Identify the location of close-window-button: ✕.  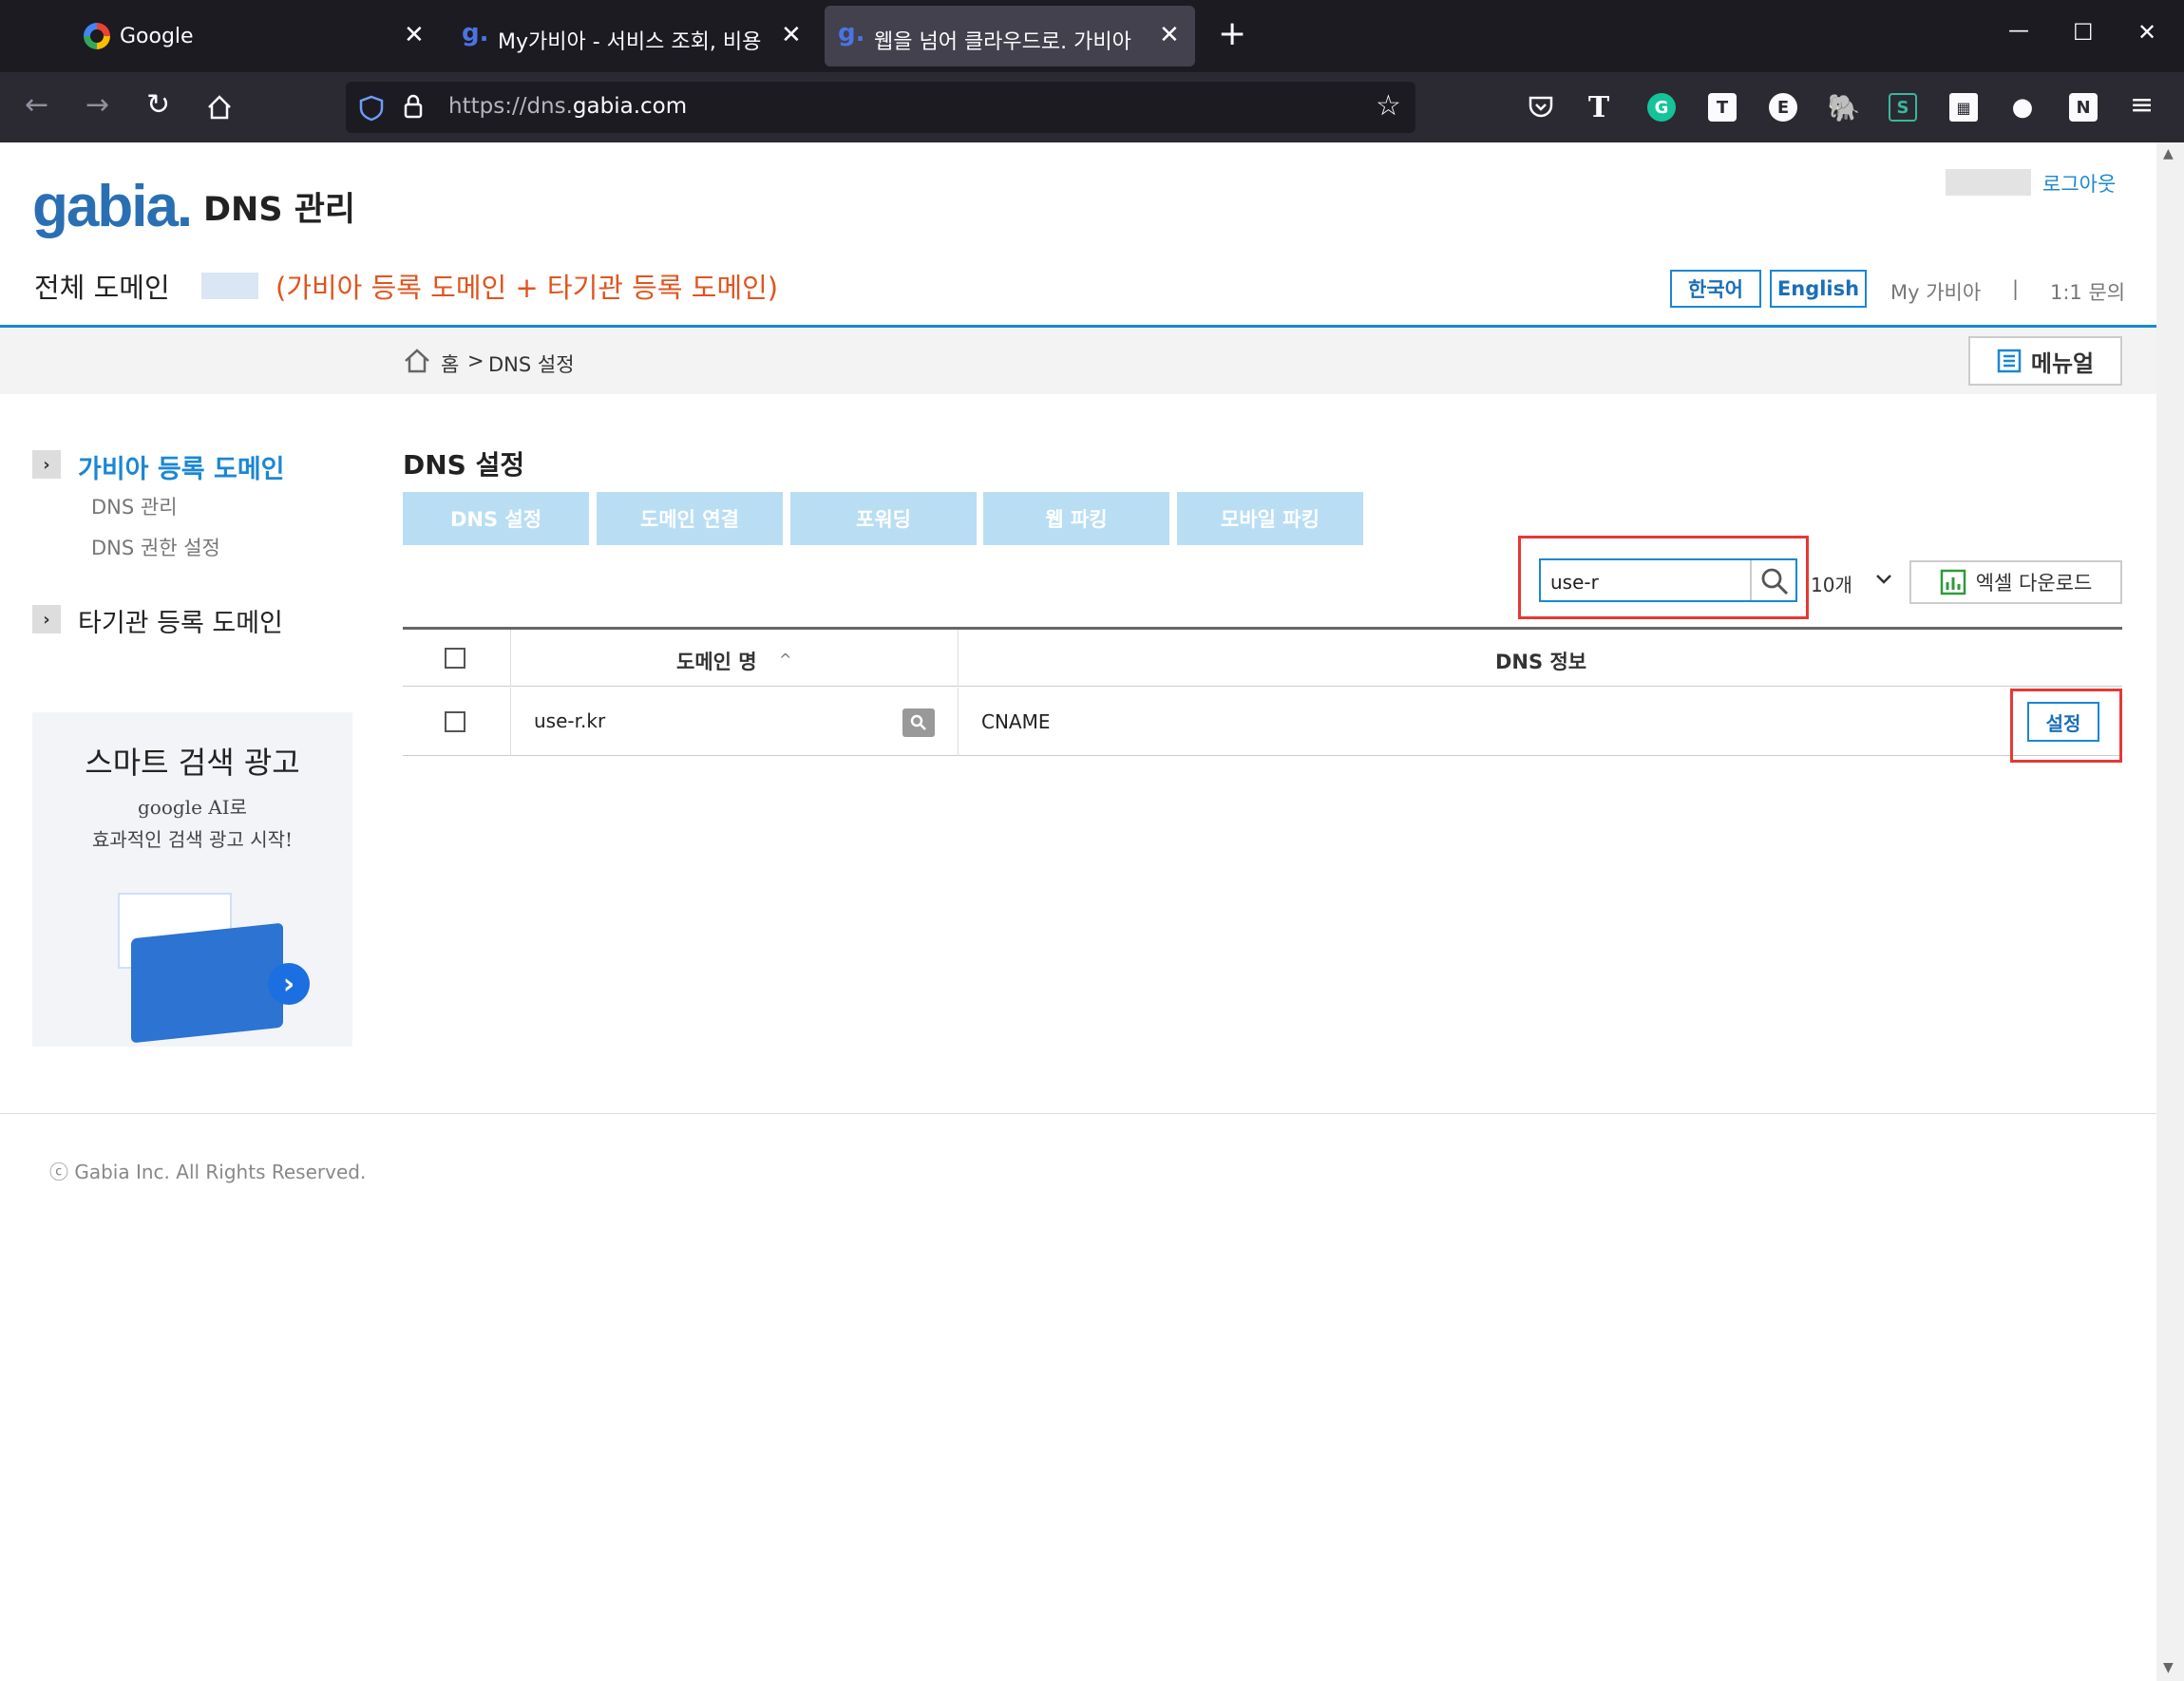
(2146, 32).